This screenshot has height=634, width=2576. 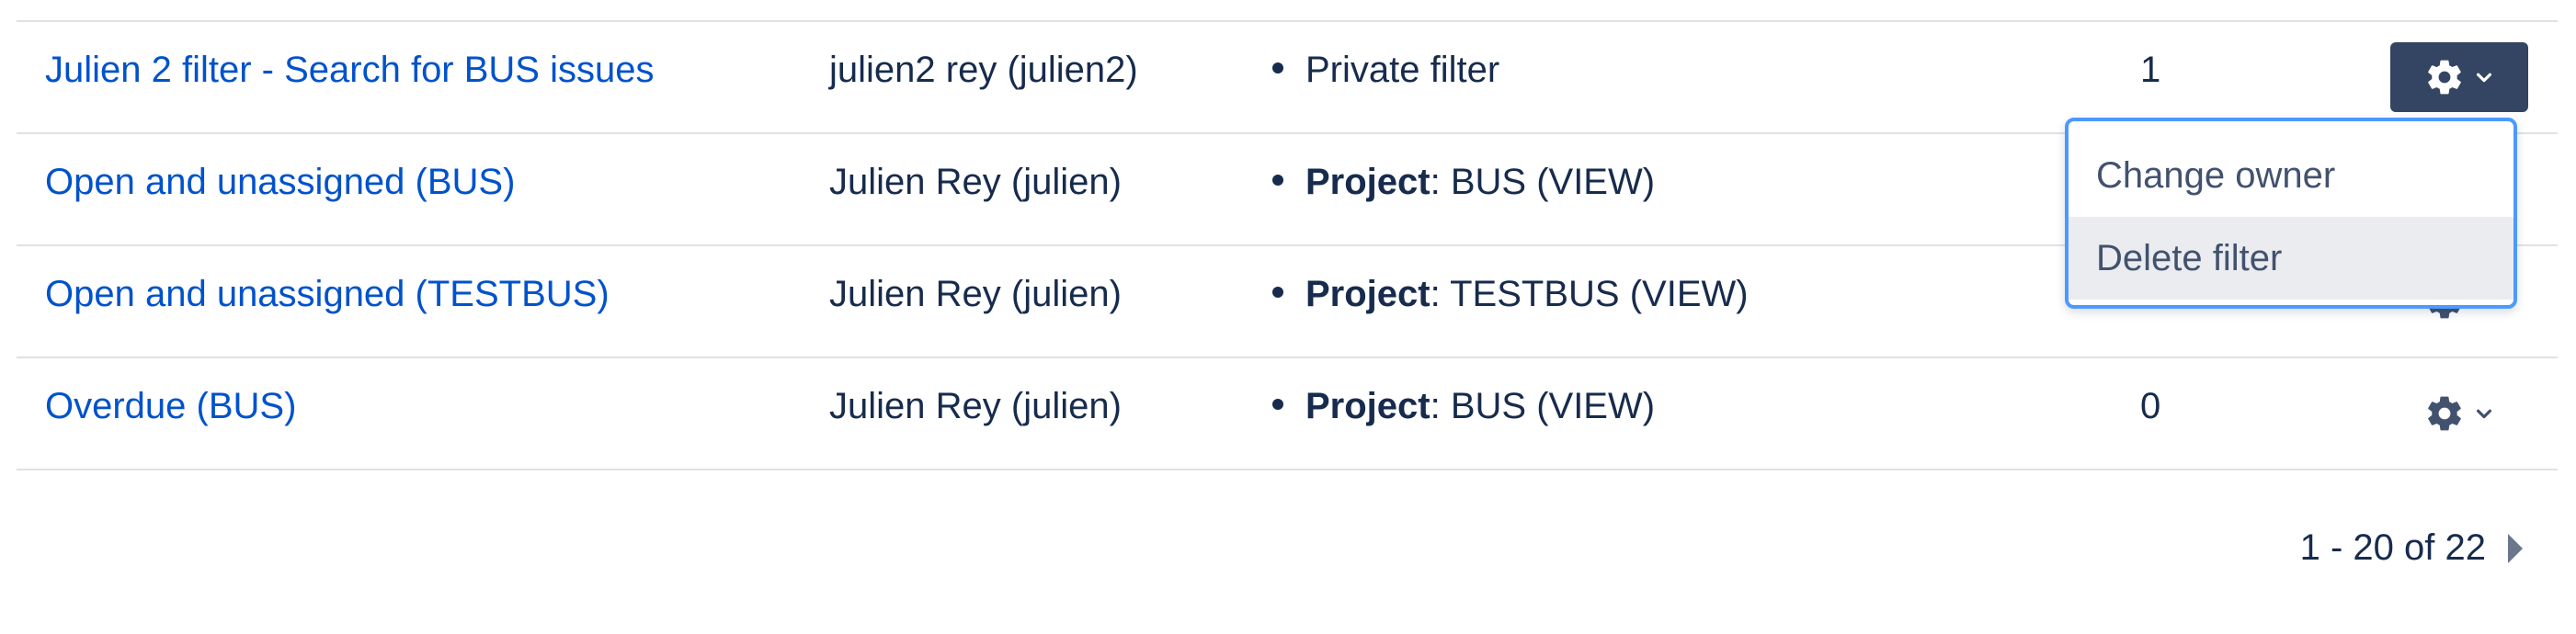 I want to click on filter-shared-with: Project: TESTBUS (VIEW), so click(x=1510, y=301).